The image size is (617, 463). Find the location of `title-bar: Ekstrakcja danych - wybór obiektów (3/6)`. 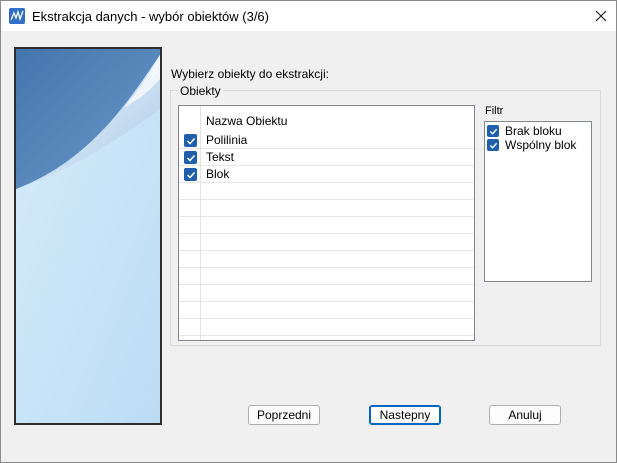

title-bar: Ekstrakcja danych - wybór obiektów (3/6) is located at coordinates (308, 16).